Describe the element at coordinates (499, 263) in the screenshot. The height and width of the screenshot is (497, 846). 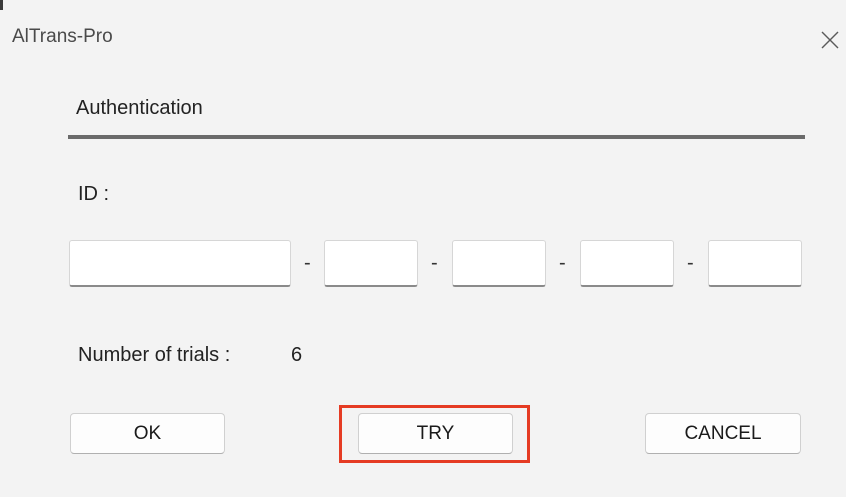
I see `id-segment-3-input` at that location.